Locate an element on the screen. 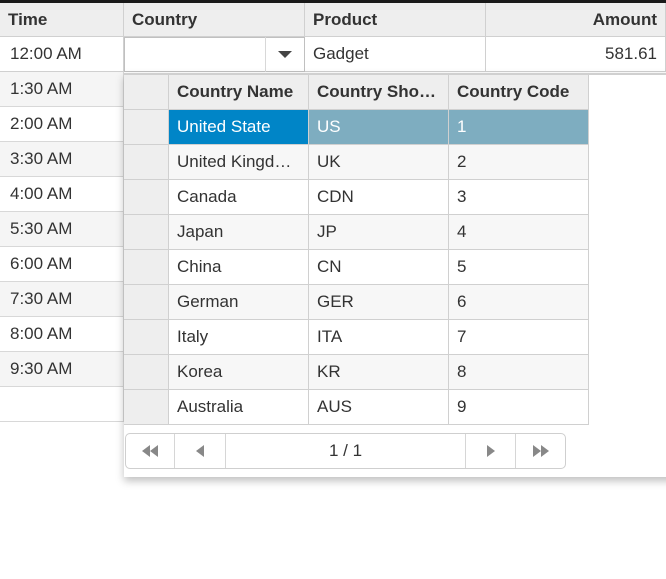 This screenshot has width=666, height=579. time-cell: 9:30 AM is located at coordinates (62, 369).